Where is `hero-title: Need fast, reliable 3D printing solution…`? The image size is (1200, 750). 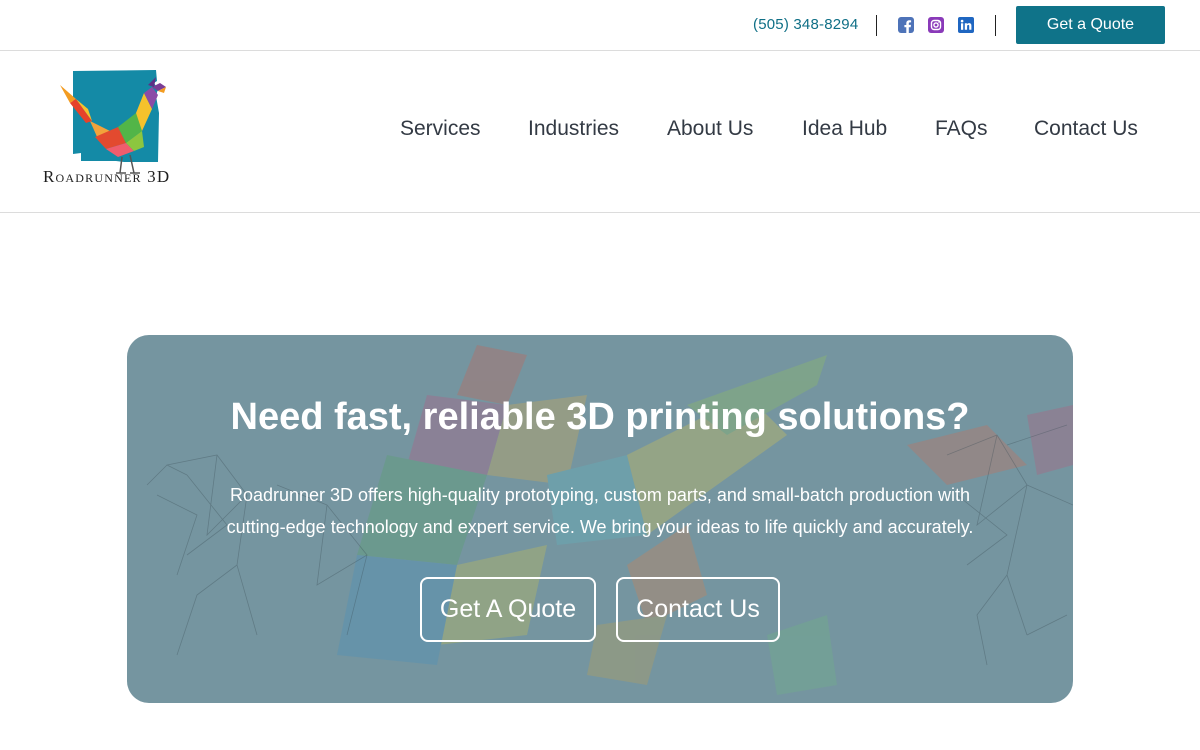 hero-title: Need fast, reliable 3D printing solution… is located at coordinates (600, 417).